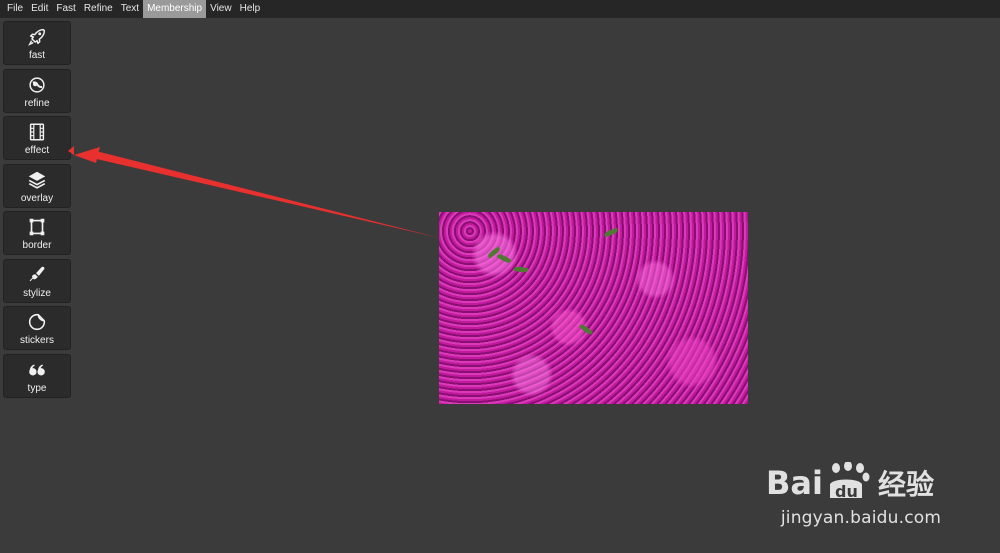  What do you see at coordinates (39, 9) in the screenshot?
I see `menu-edit: Edit` at bounding box center [39, 9].